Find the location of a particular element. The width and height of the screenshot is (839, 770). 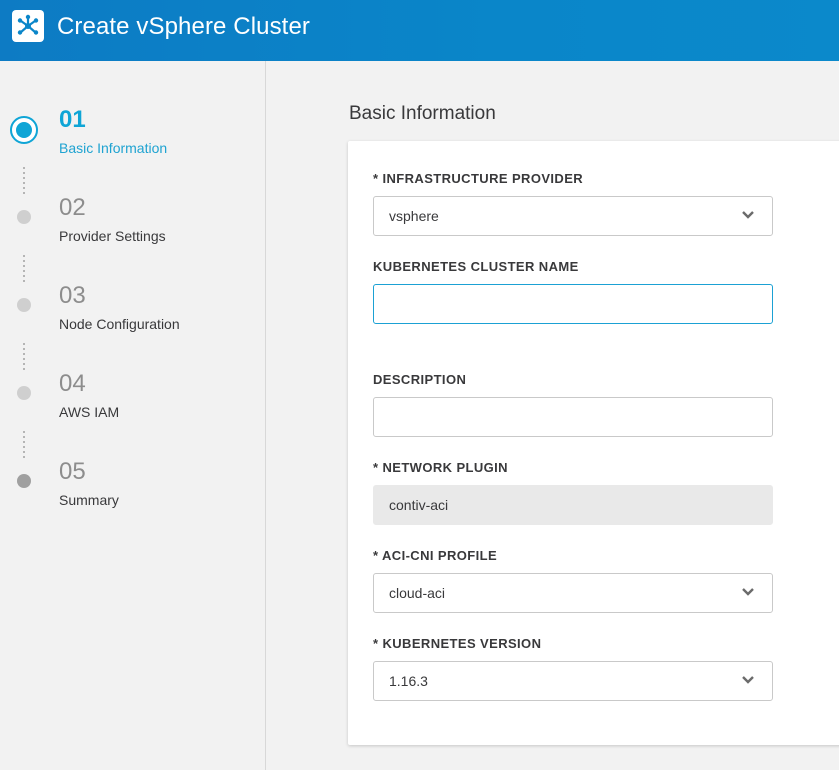

step-number: 03 is located at coordinates (72, 295).